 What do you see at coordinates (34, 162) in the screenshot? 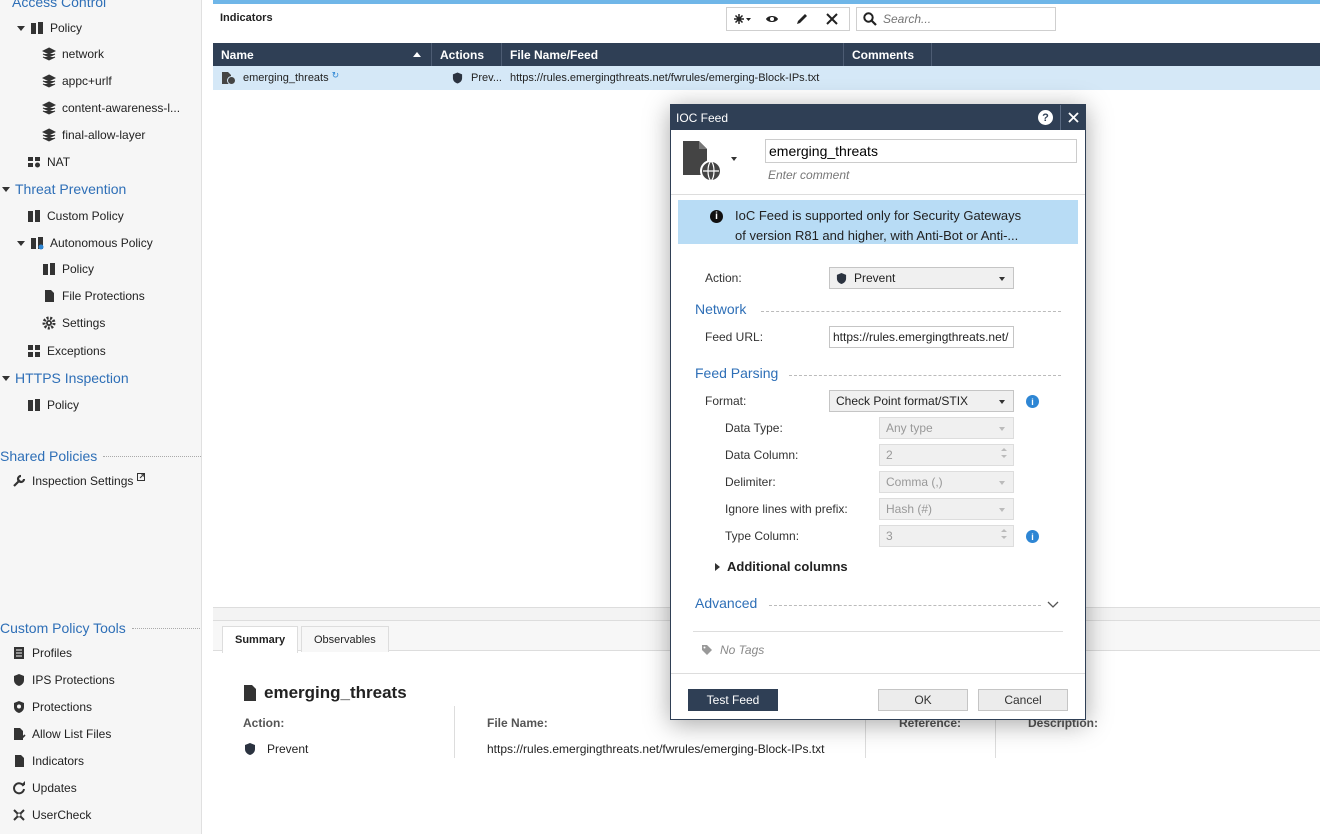
I see `nat-icon` at bounding box center [34, 162].